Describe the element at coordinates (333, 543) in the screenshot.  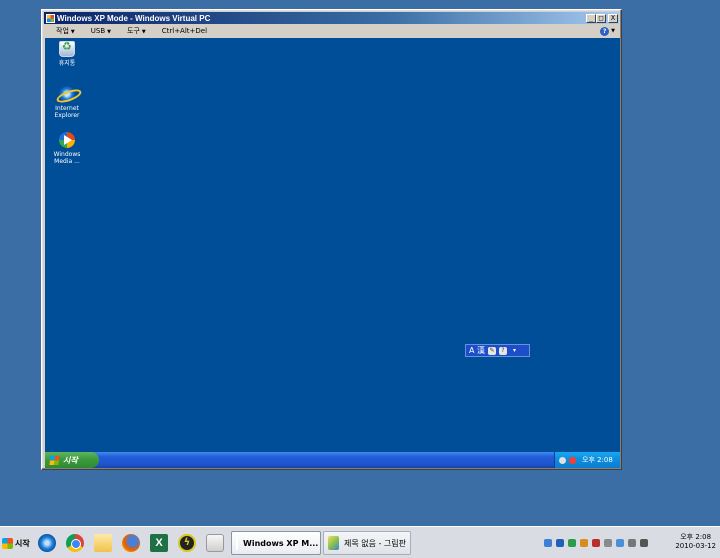
I see `paint-icon` at that location.